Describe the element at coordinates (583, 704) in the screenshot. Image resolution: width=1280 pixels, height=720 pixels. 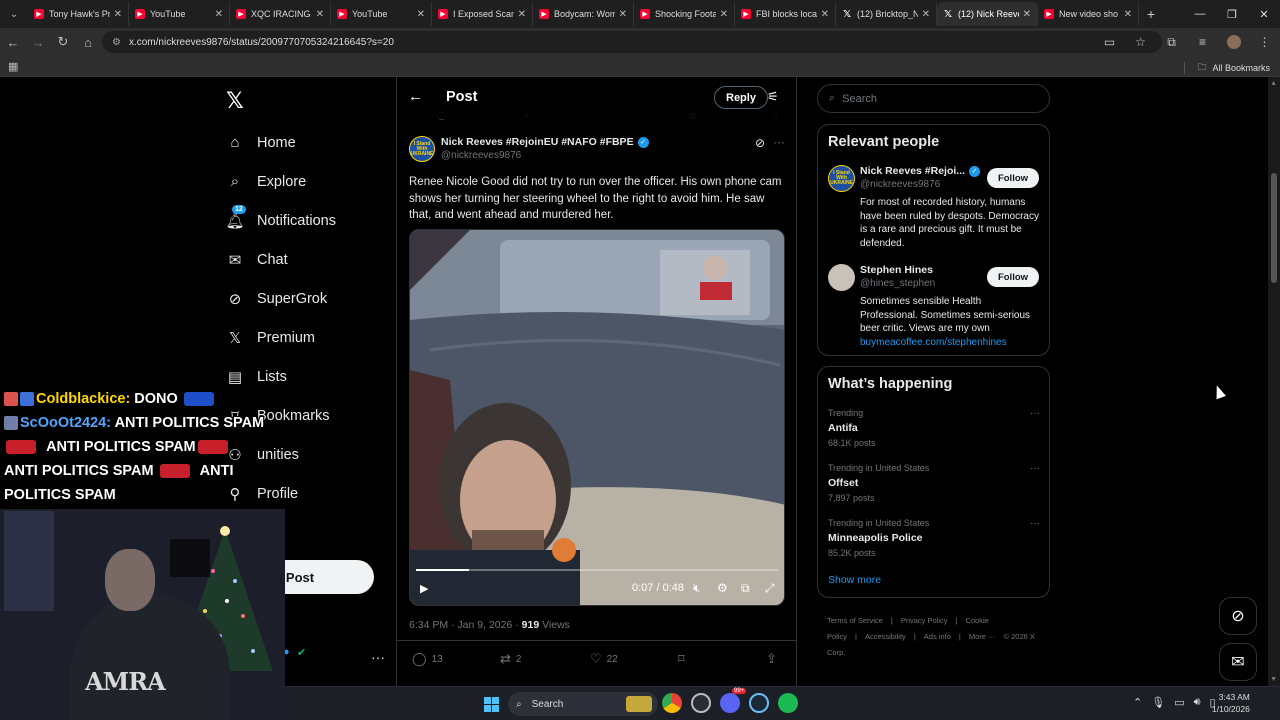
I see `taskbar-search: ⌕ Search` at that location.